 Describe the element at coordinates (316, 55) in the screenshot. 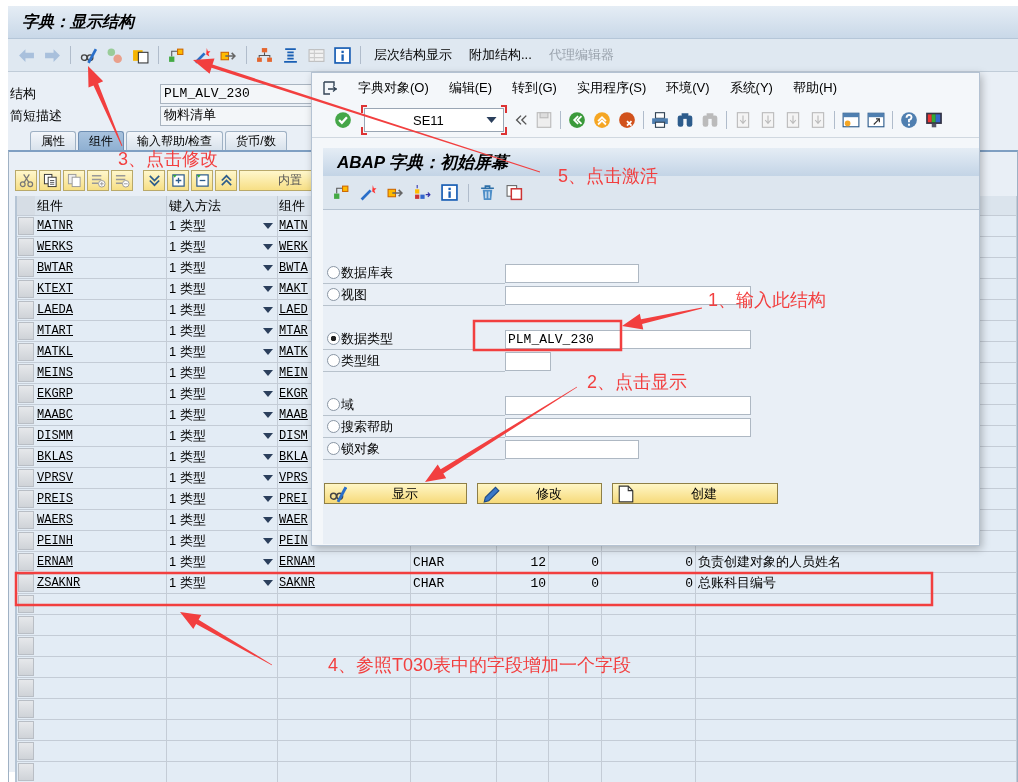

I see `table-icon` at that location.